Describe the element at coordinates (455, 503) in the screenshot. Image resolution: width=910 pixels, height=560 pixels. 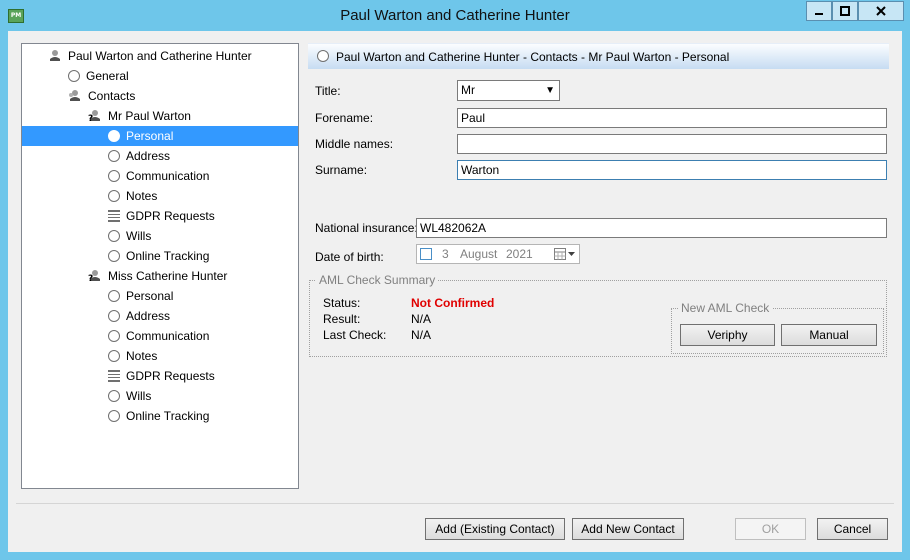
I see `footer-divider` at that location.